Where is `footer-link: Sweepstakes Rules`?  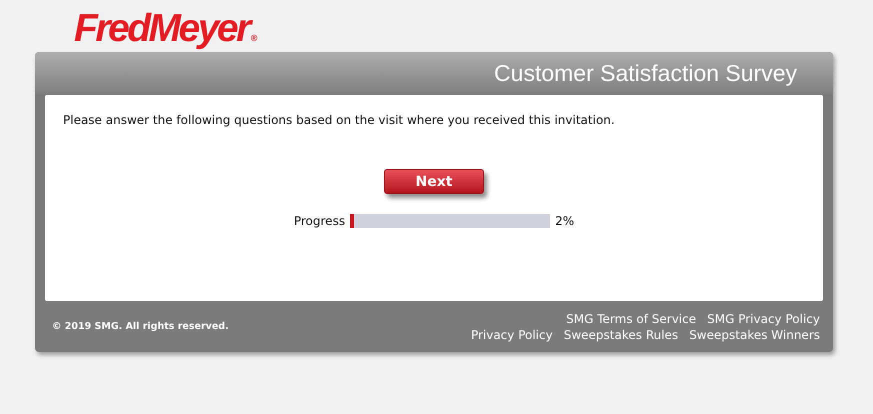 footer-link: Sweepstakes Rules is located at coordinates (621, 334).